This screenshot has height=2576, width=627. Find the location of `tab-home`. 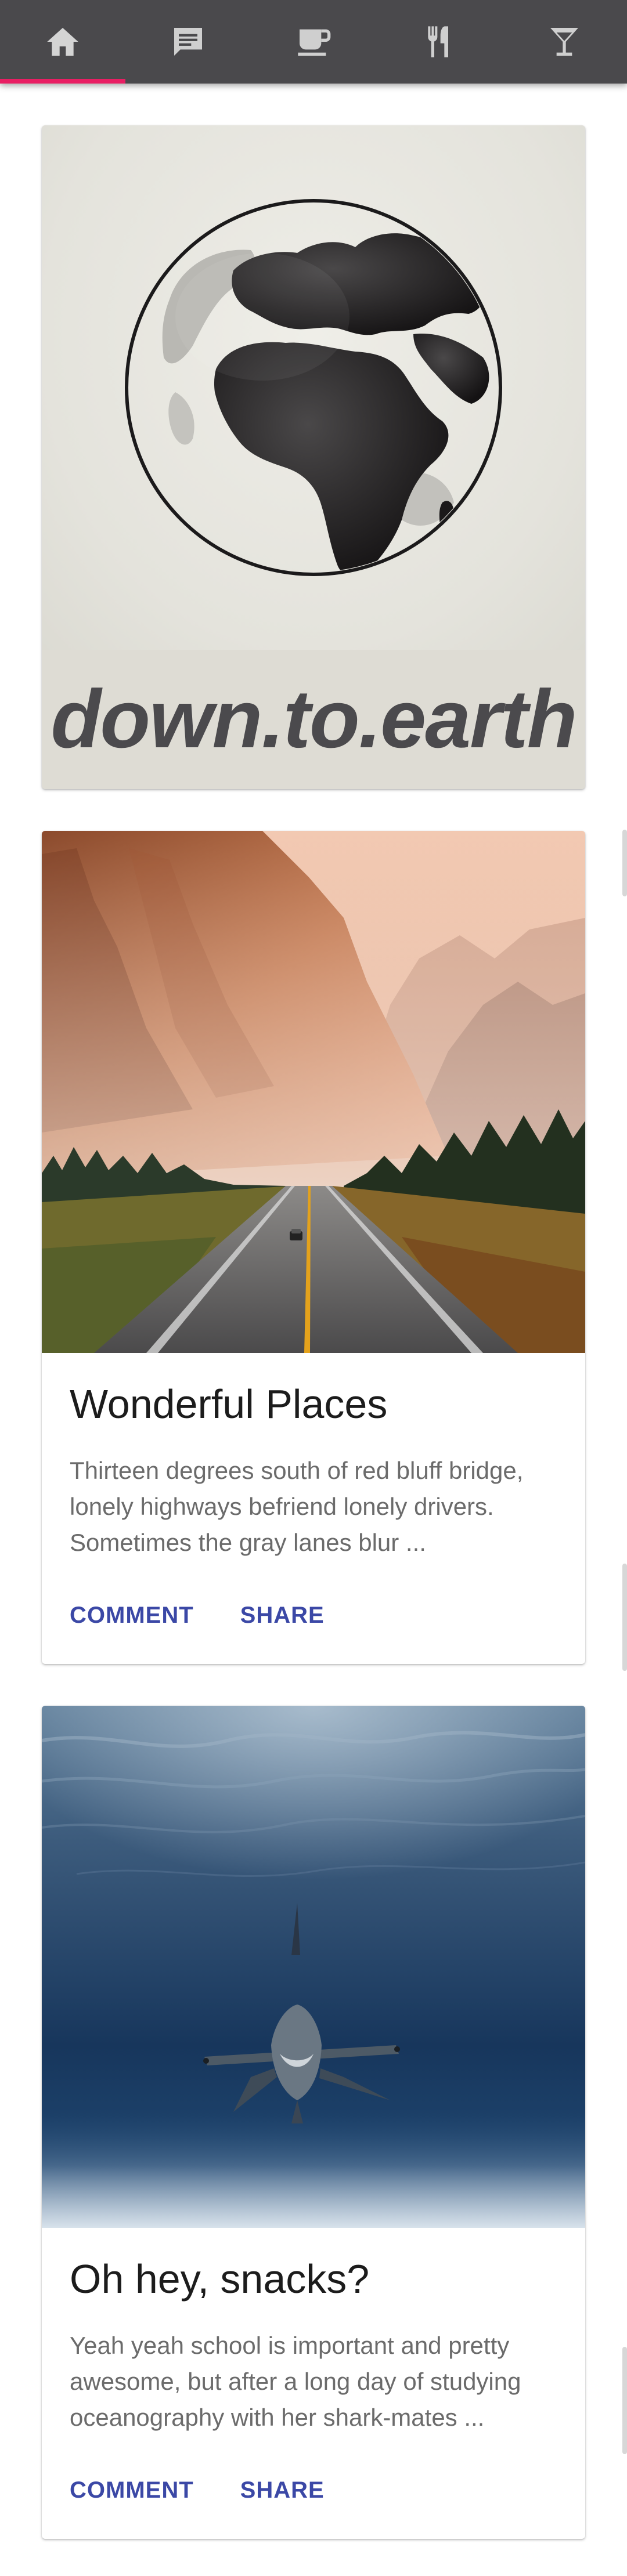

tab-home is located at coordinates (63, 42).